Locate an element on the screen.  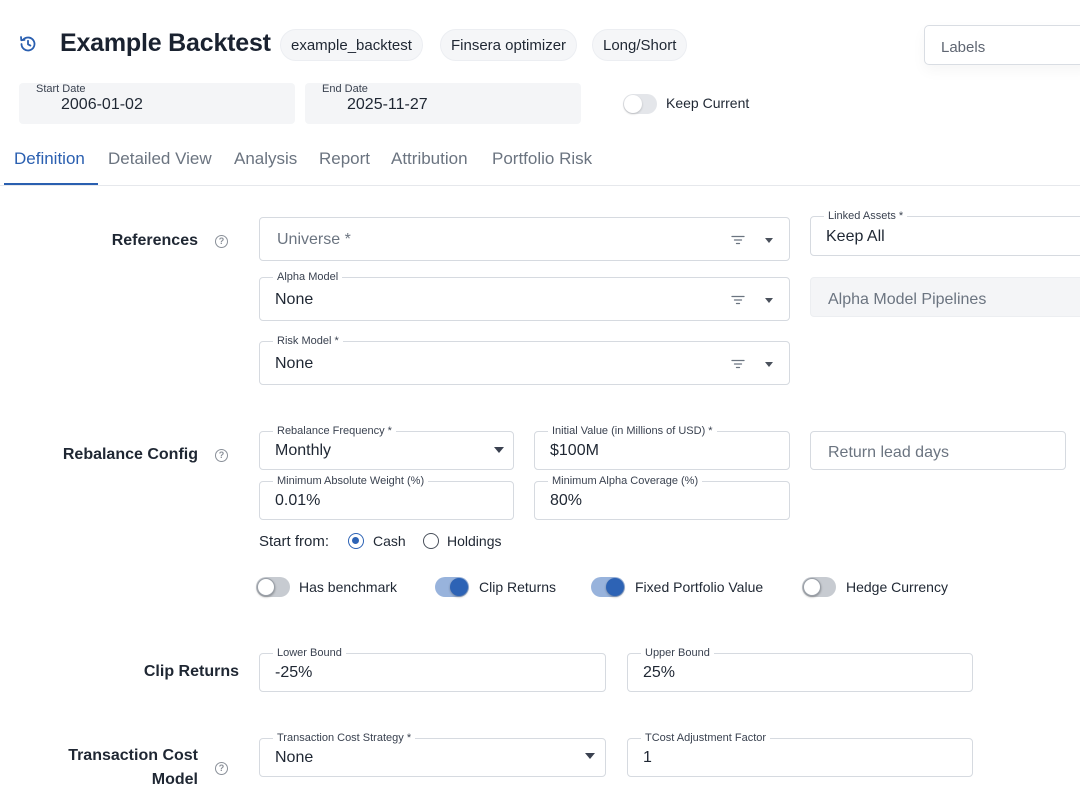
has-benchmark-label: Has benchmark is located at coordinates (348, 587).